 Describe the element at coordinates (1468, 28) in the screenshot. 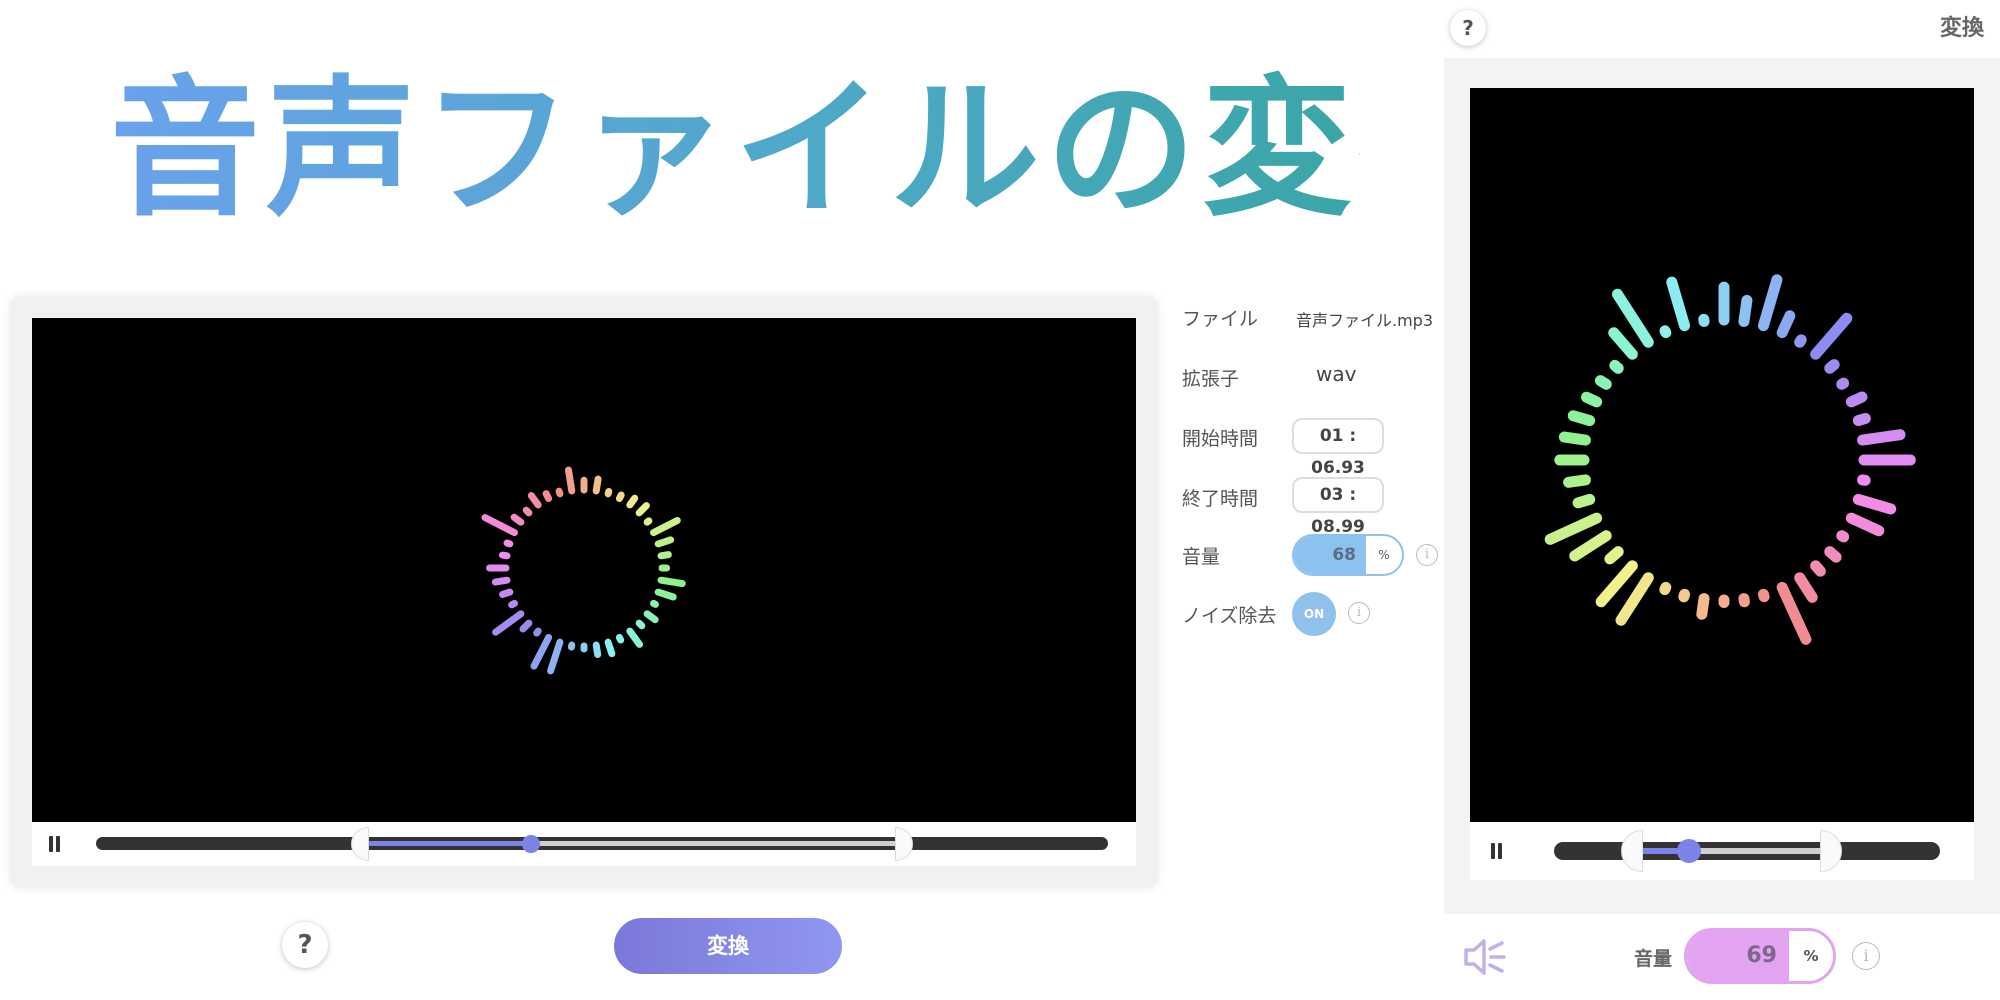

I see `side-help-icon: ?` at that location.